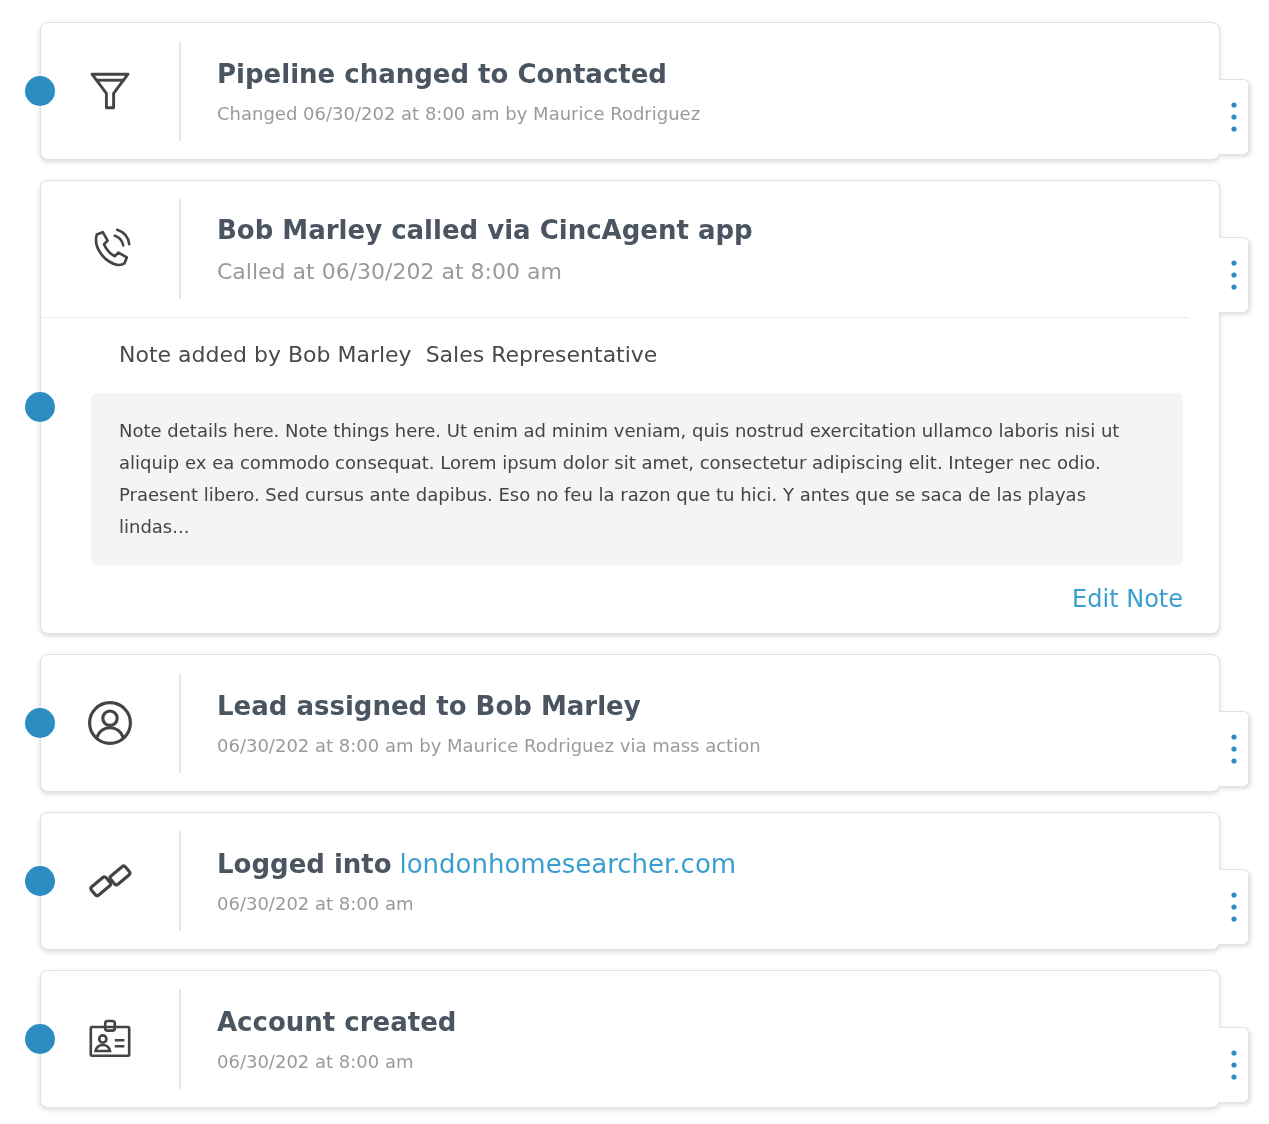  Describe the element at coordinates (390, 271) in the screenshot. I see `event-subtitle: Called at 06/30/202 at 8:00 am` at that location.